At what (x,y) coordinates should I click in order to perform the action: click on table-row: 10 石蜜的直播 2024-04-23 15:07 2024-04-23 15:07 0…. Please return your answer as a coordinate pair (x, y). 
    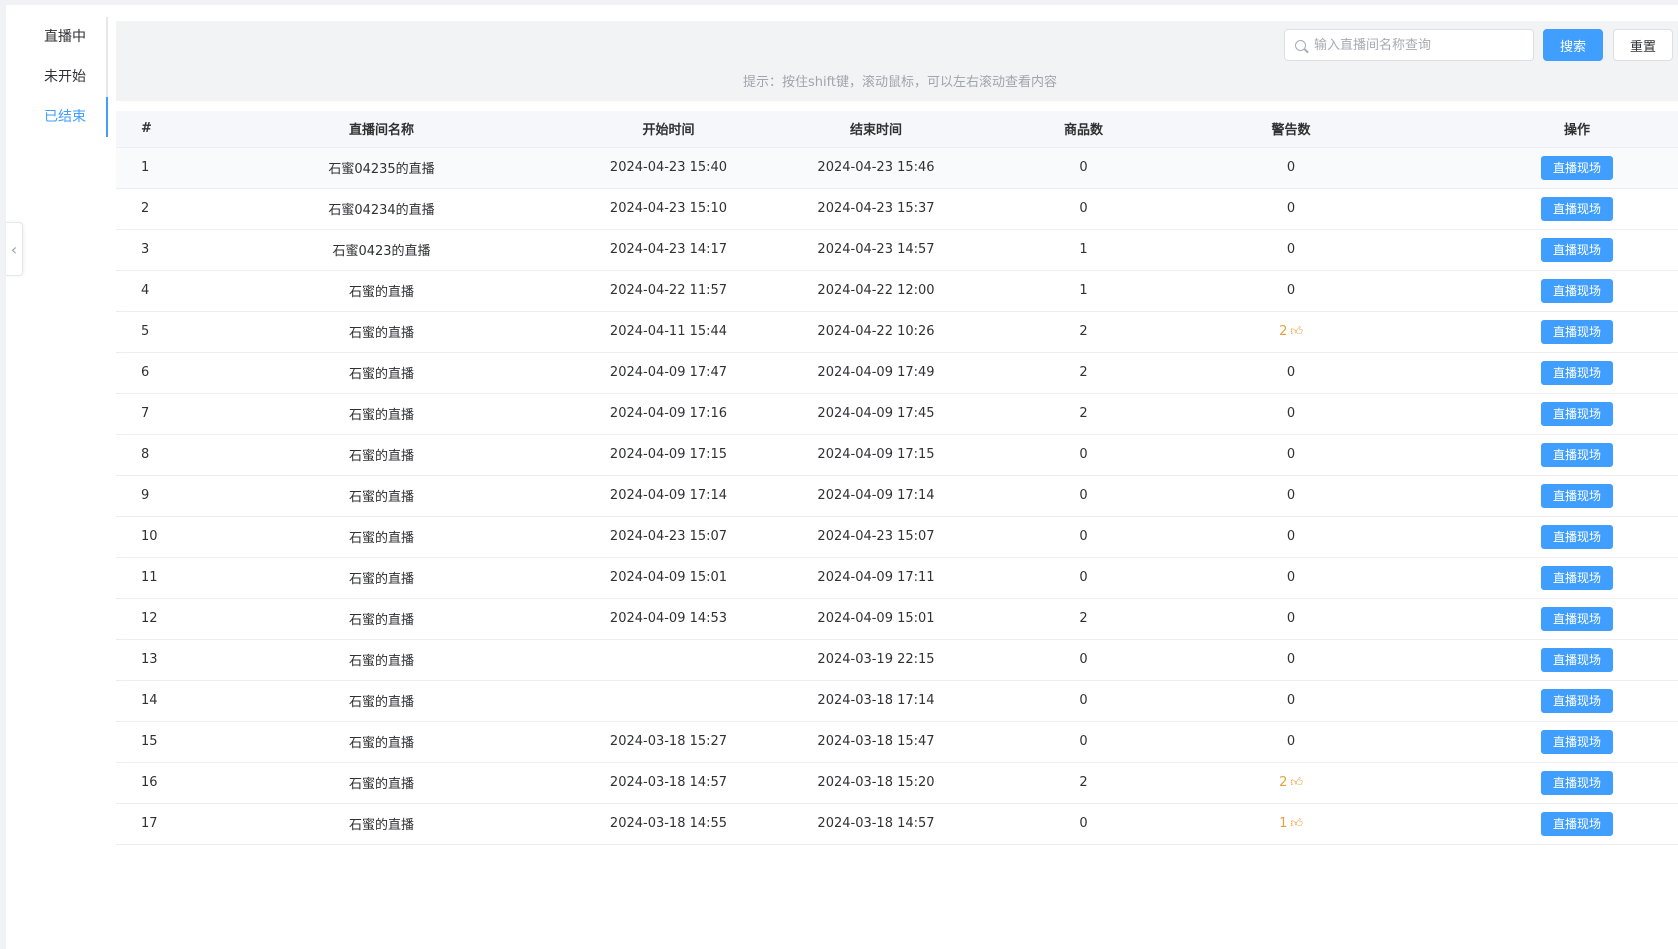
    Looking at the image, I should click on (897, 537).